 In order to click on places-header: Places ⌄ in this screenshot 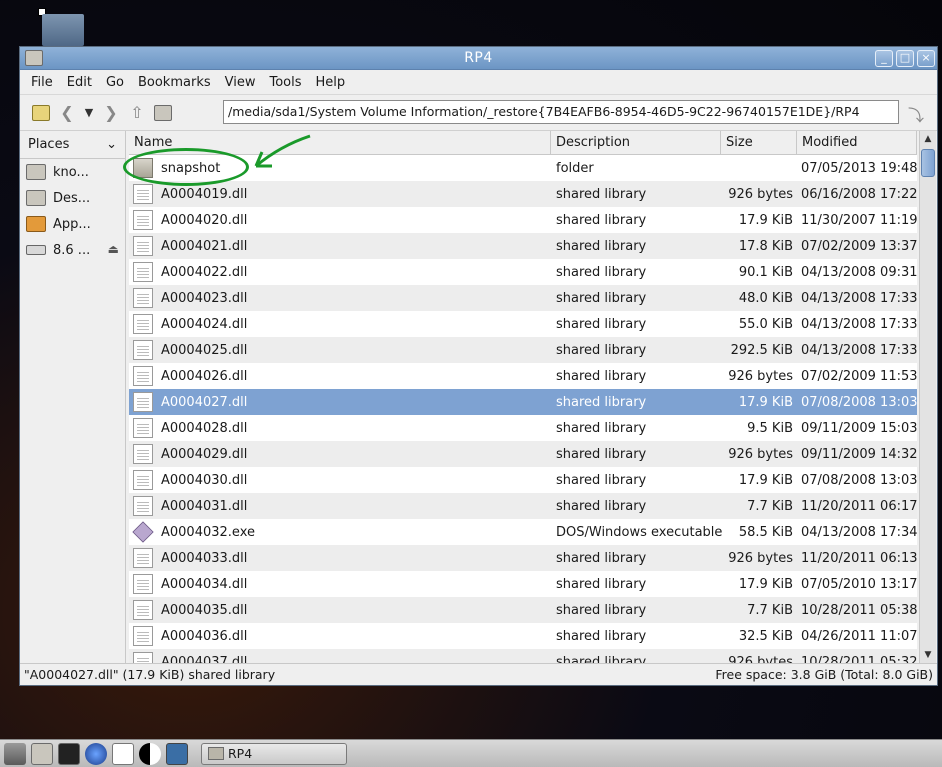, I will do `click(72, 145)`.